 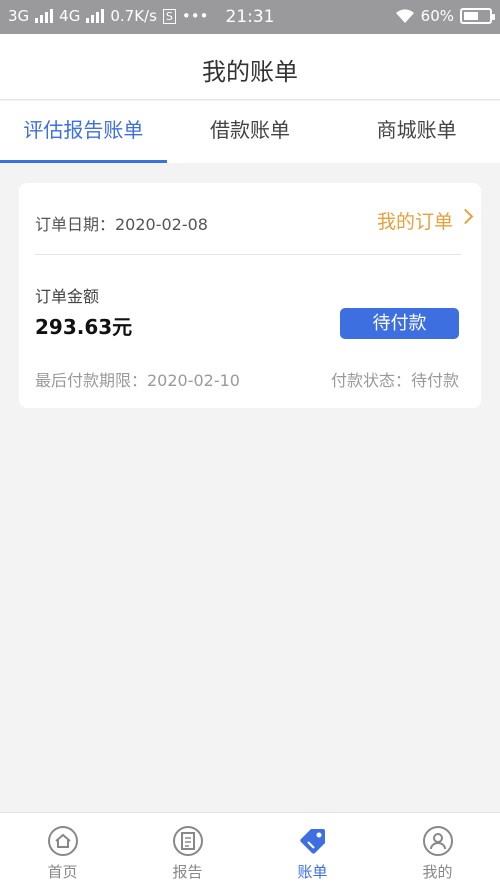 What do you see at coordinates (437, 16) in the screenshot?
I see `battery-percent: 60%` at bounding box center [437, 16].